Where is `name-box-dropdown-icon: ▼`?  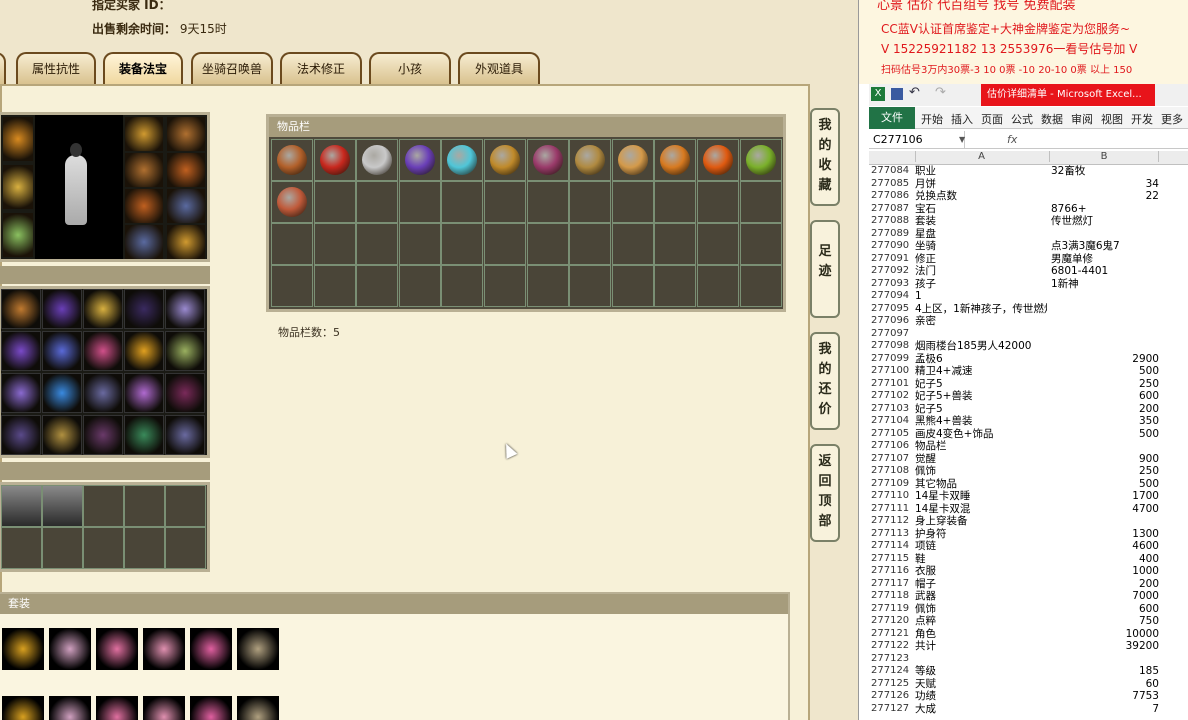
name-box-dropdown-icon: ▼ is located at coordinates (962, 139).